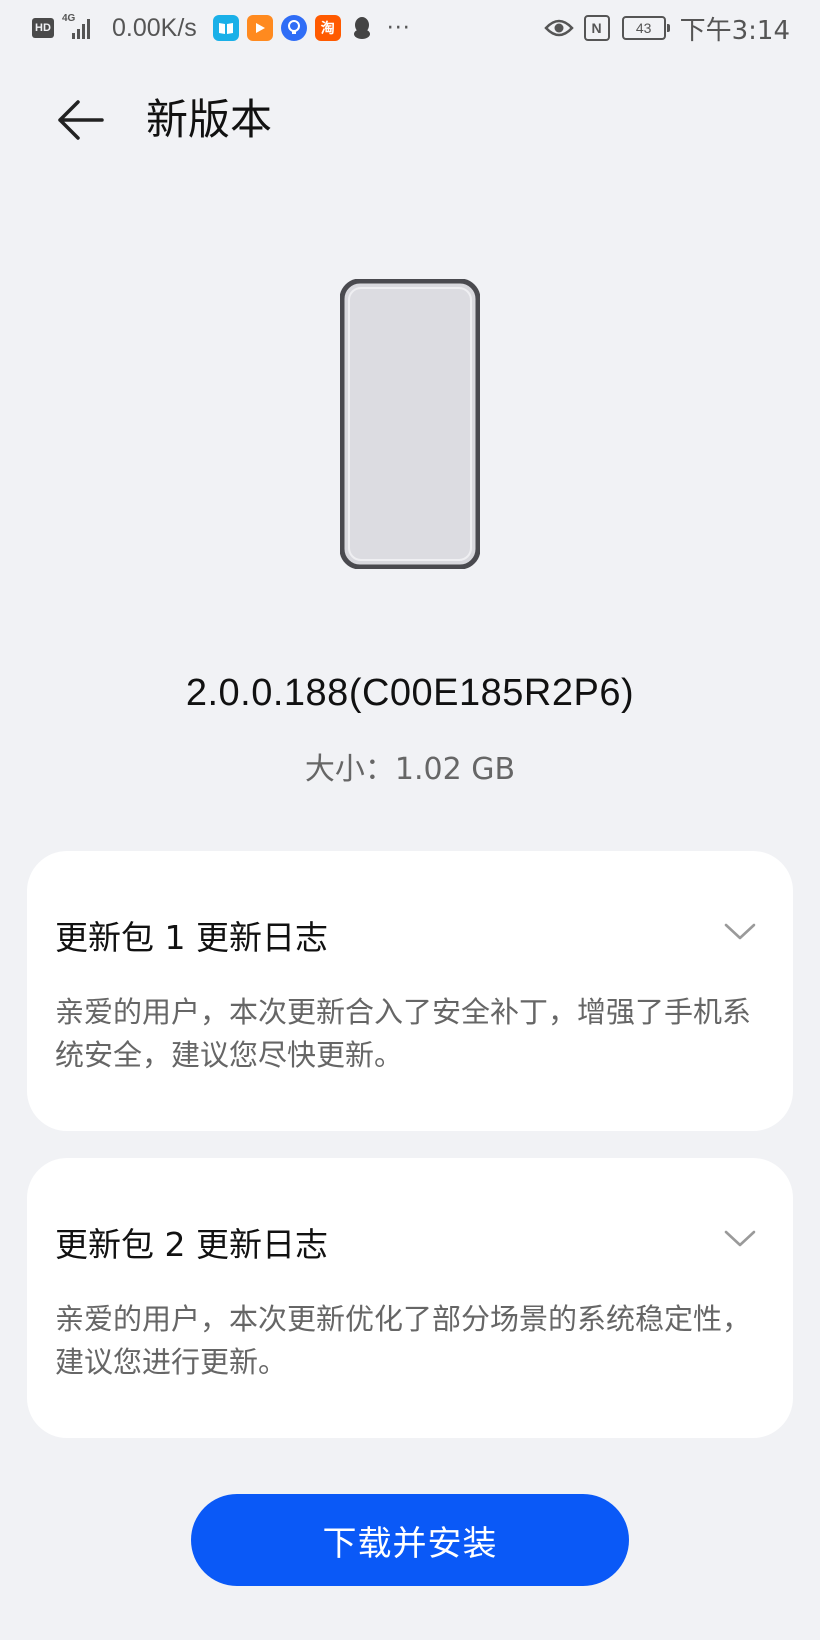  I want to click on changelog-description: 亲爱的用户，本次更新合入了安全补丁，增强了手机系统安全，建议您尽快更新。, so click(403, 1033).